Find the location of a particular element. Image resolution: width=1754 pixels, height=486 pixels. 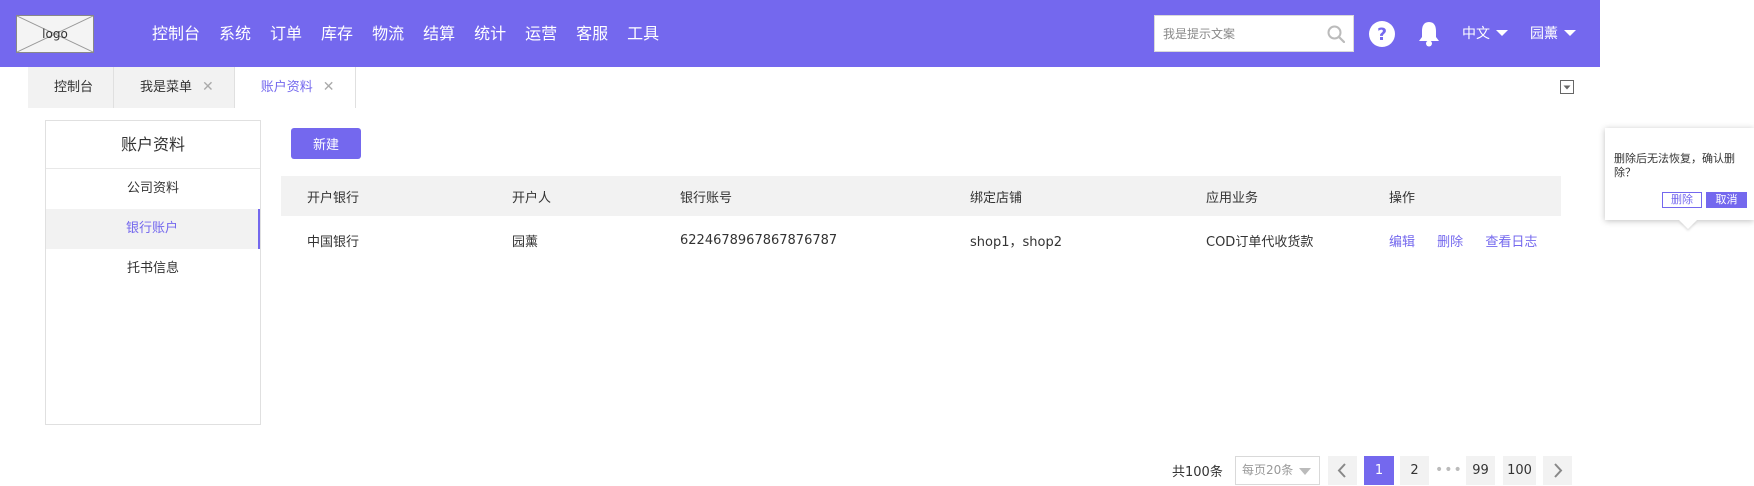

page-button-1: 1 is located at coordinates (1379, 470).